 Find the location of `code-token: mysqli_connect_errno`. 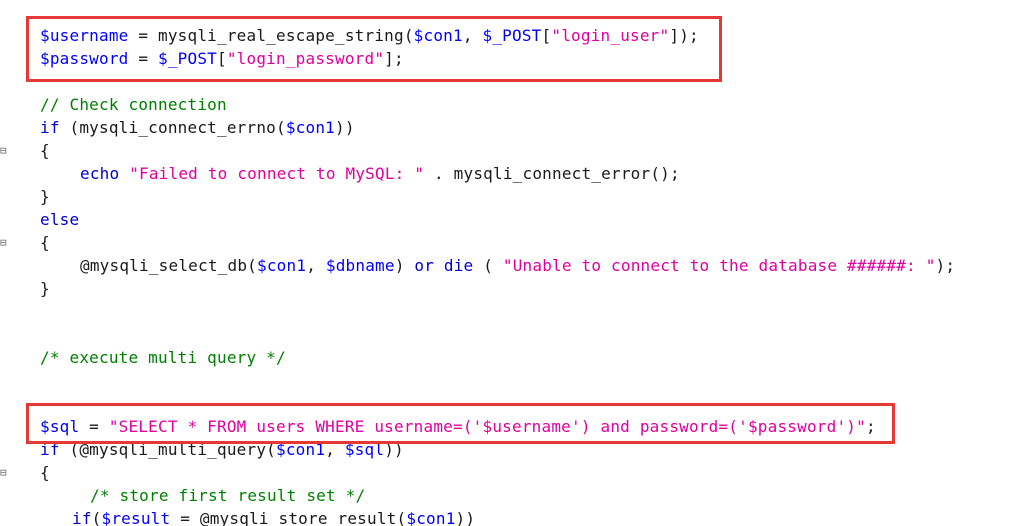

code-token: mysqli_connect_errno is located at coordinates (177, 127).